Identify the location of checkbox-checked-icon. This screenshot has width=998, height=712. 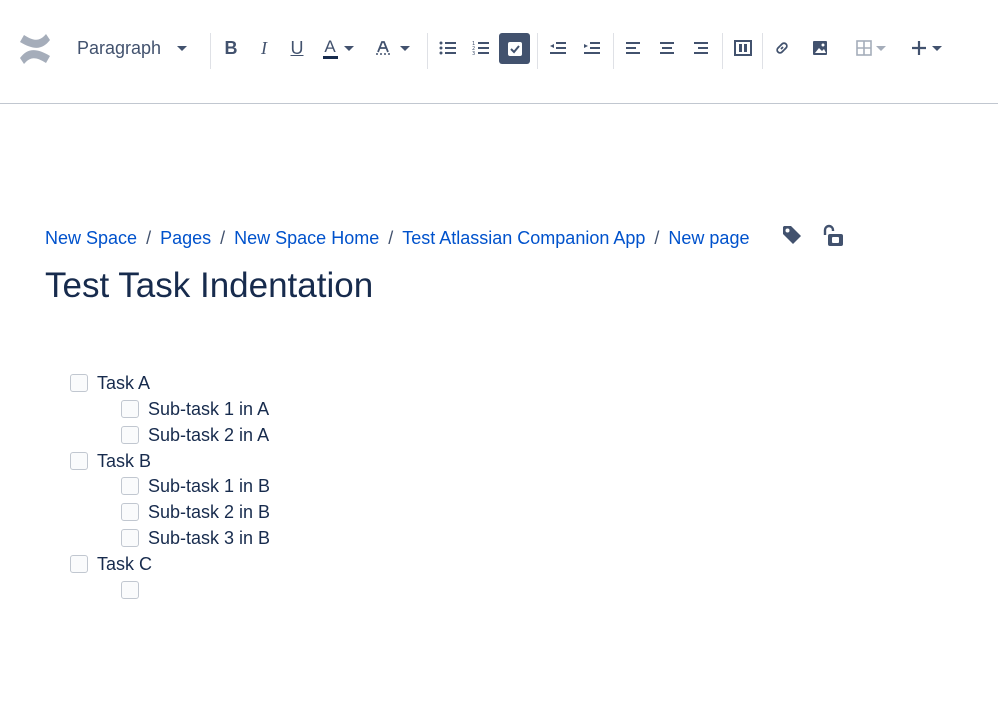
(514, 48).